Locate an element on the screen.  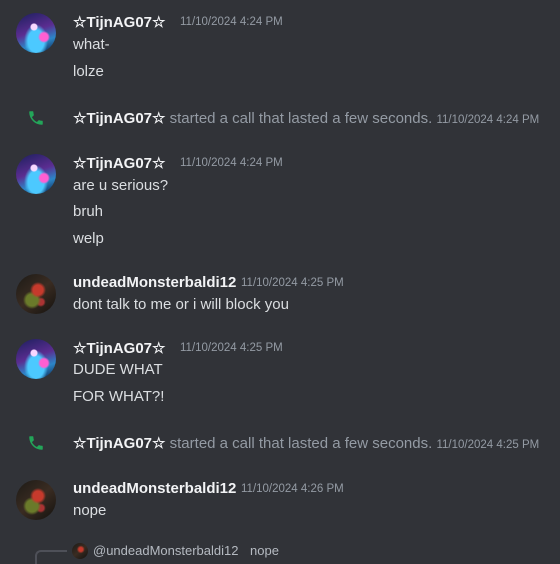
reply-author: @undeadMonsterbaldi12 is located at coordinates (165, 550).